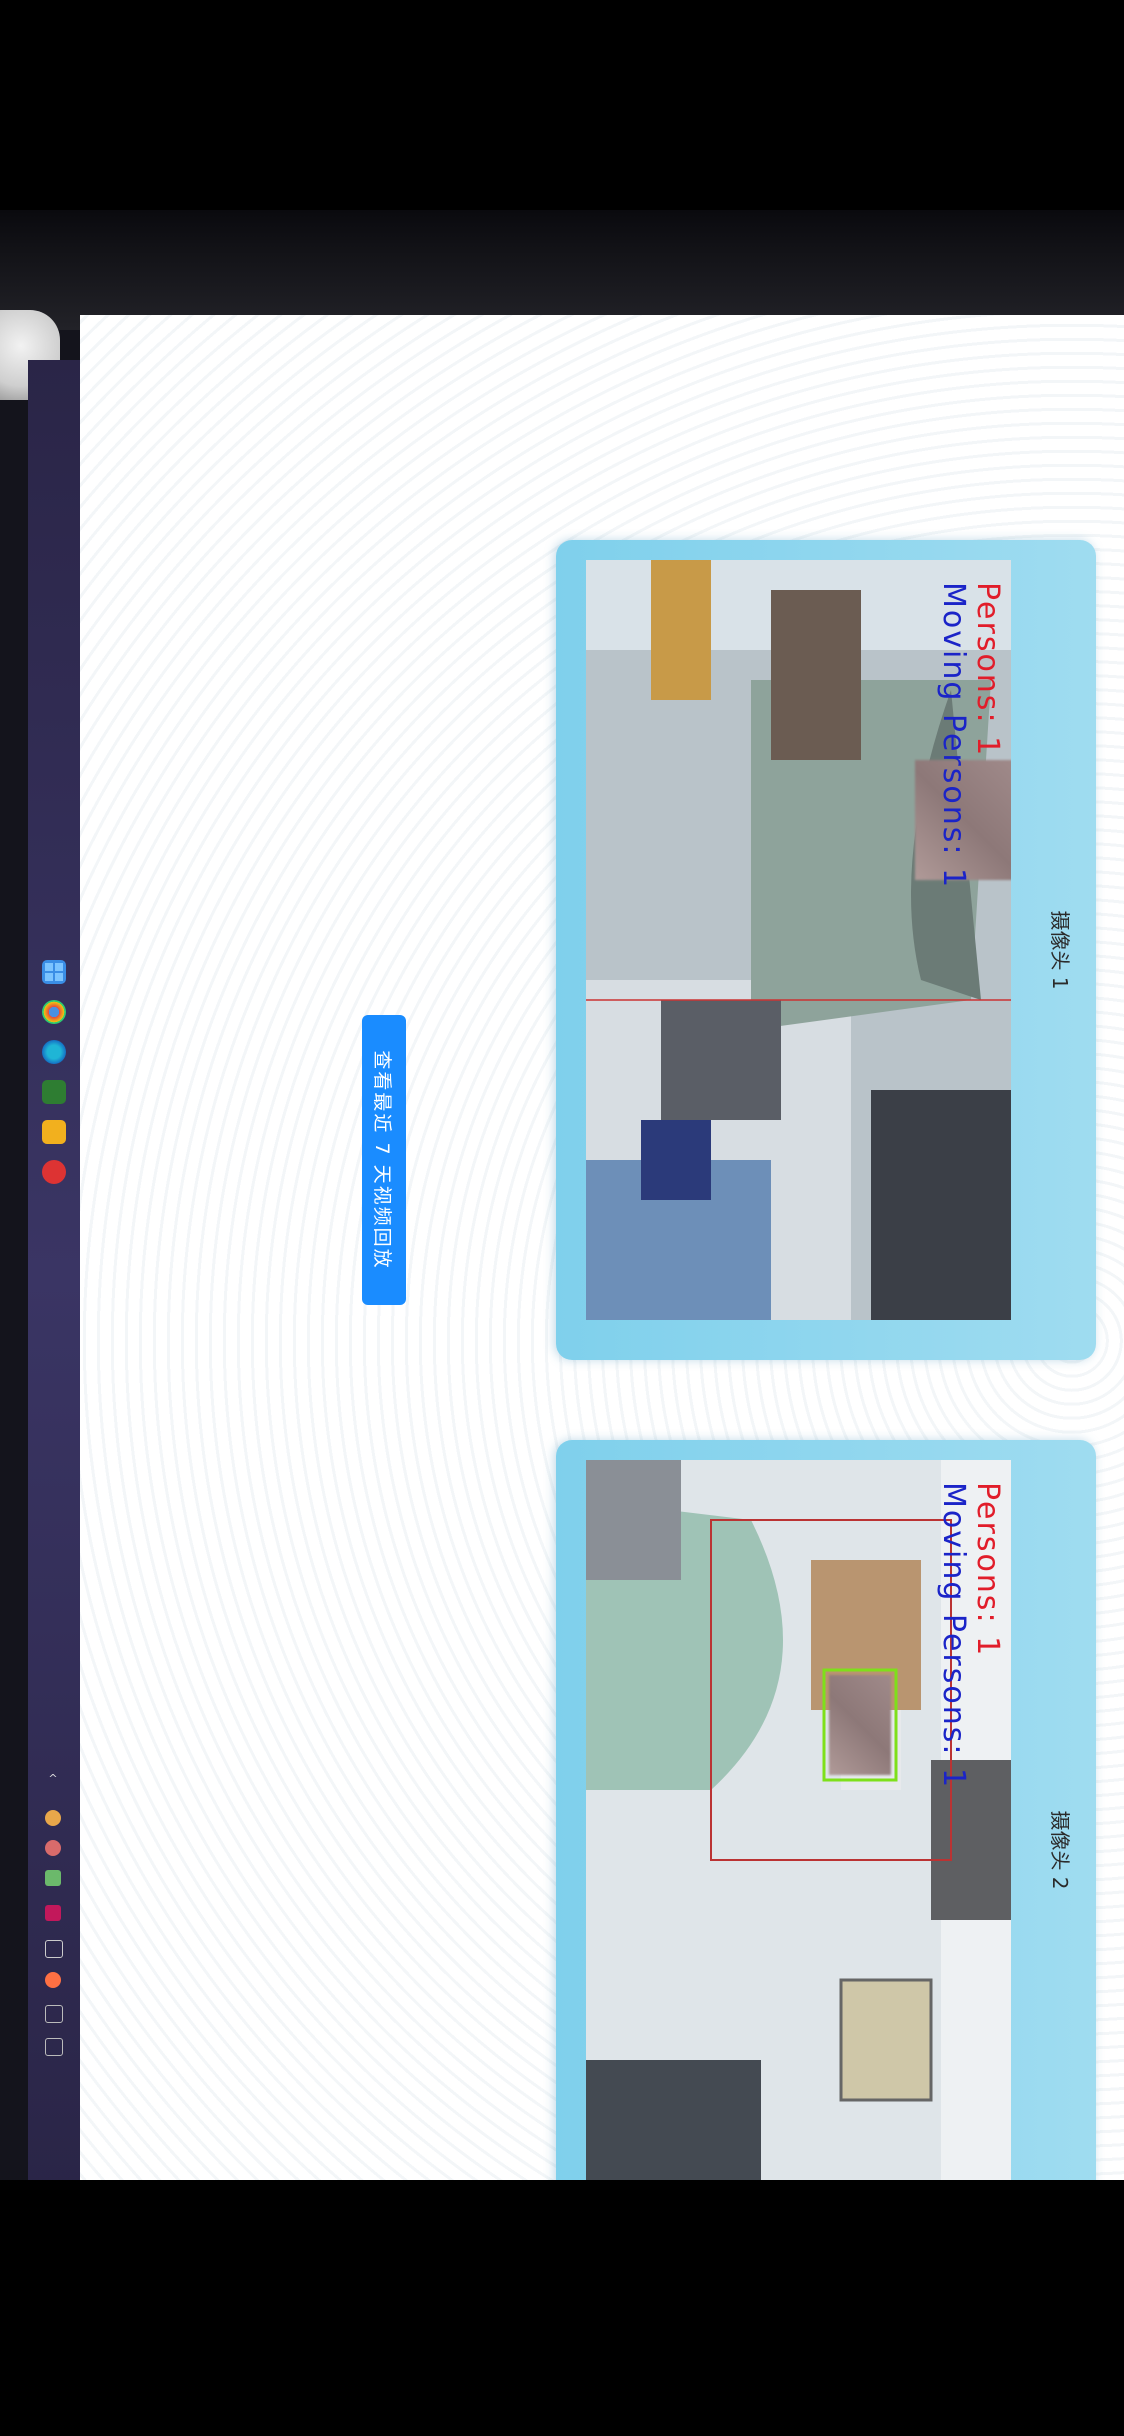  What do you see at coordinates (54, 1132) in the screenshot?
I see `folder-icon` at bounding box center [54, 1132].